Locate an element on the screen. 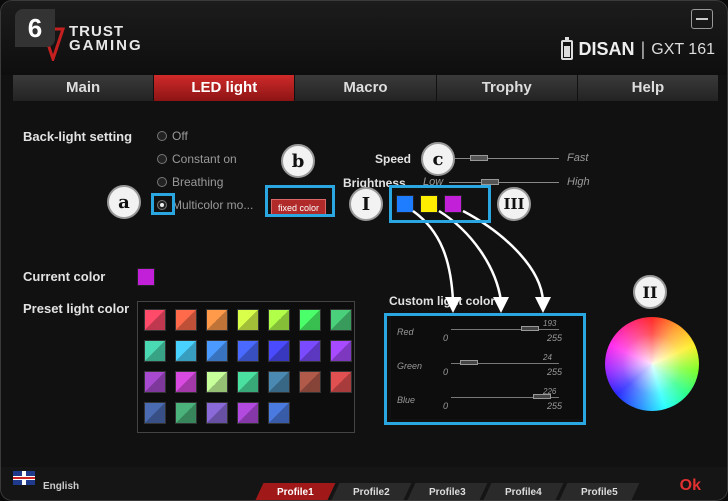  ok-button: Ok is located at coordinates (690, 486).